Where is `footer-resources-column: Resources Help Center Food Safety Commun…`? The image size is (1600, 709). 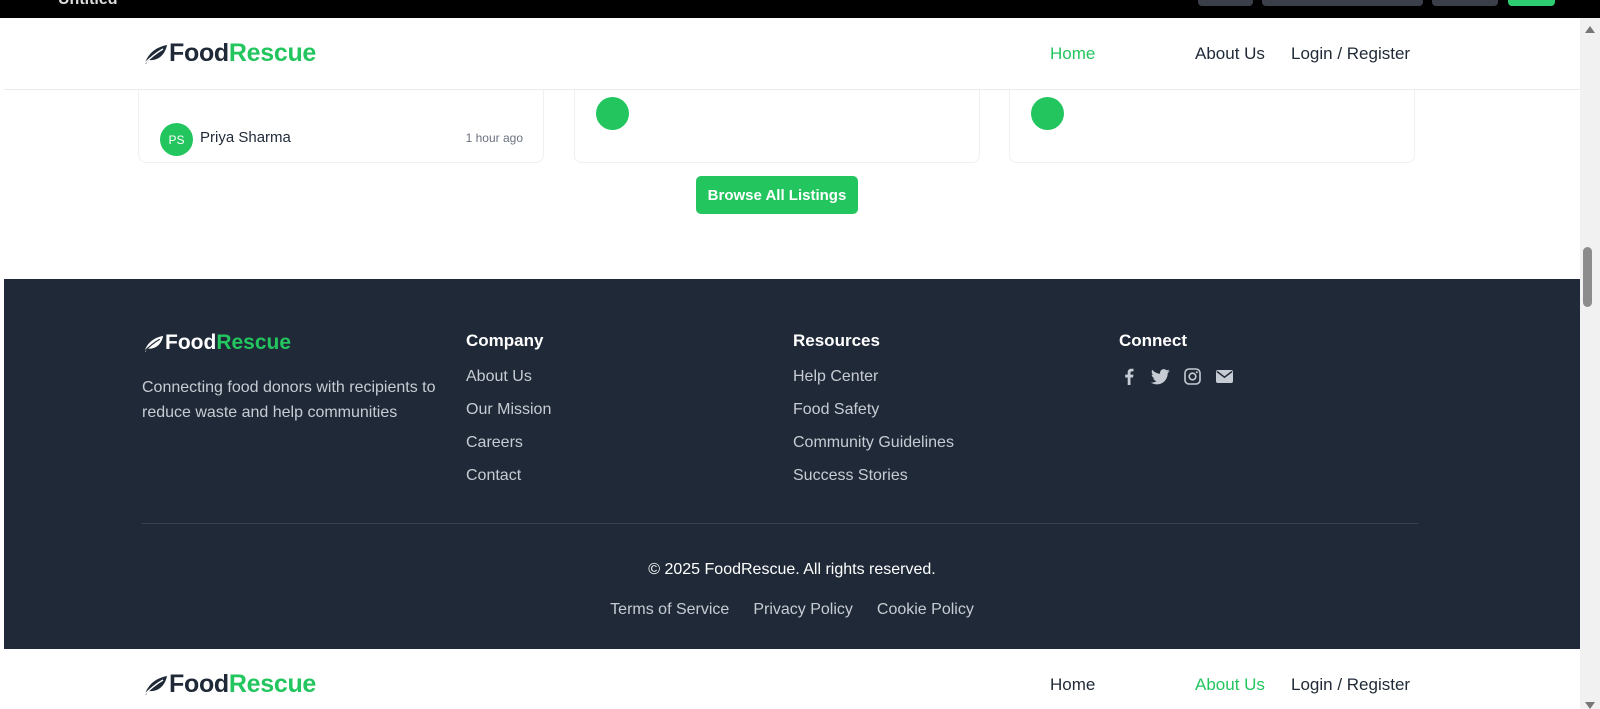 footer-resources-column: Resources Help Center Food Safety Commun… is located at coordinates (873, 415).